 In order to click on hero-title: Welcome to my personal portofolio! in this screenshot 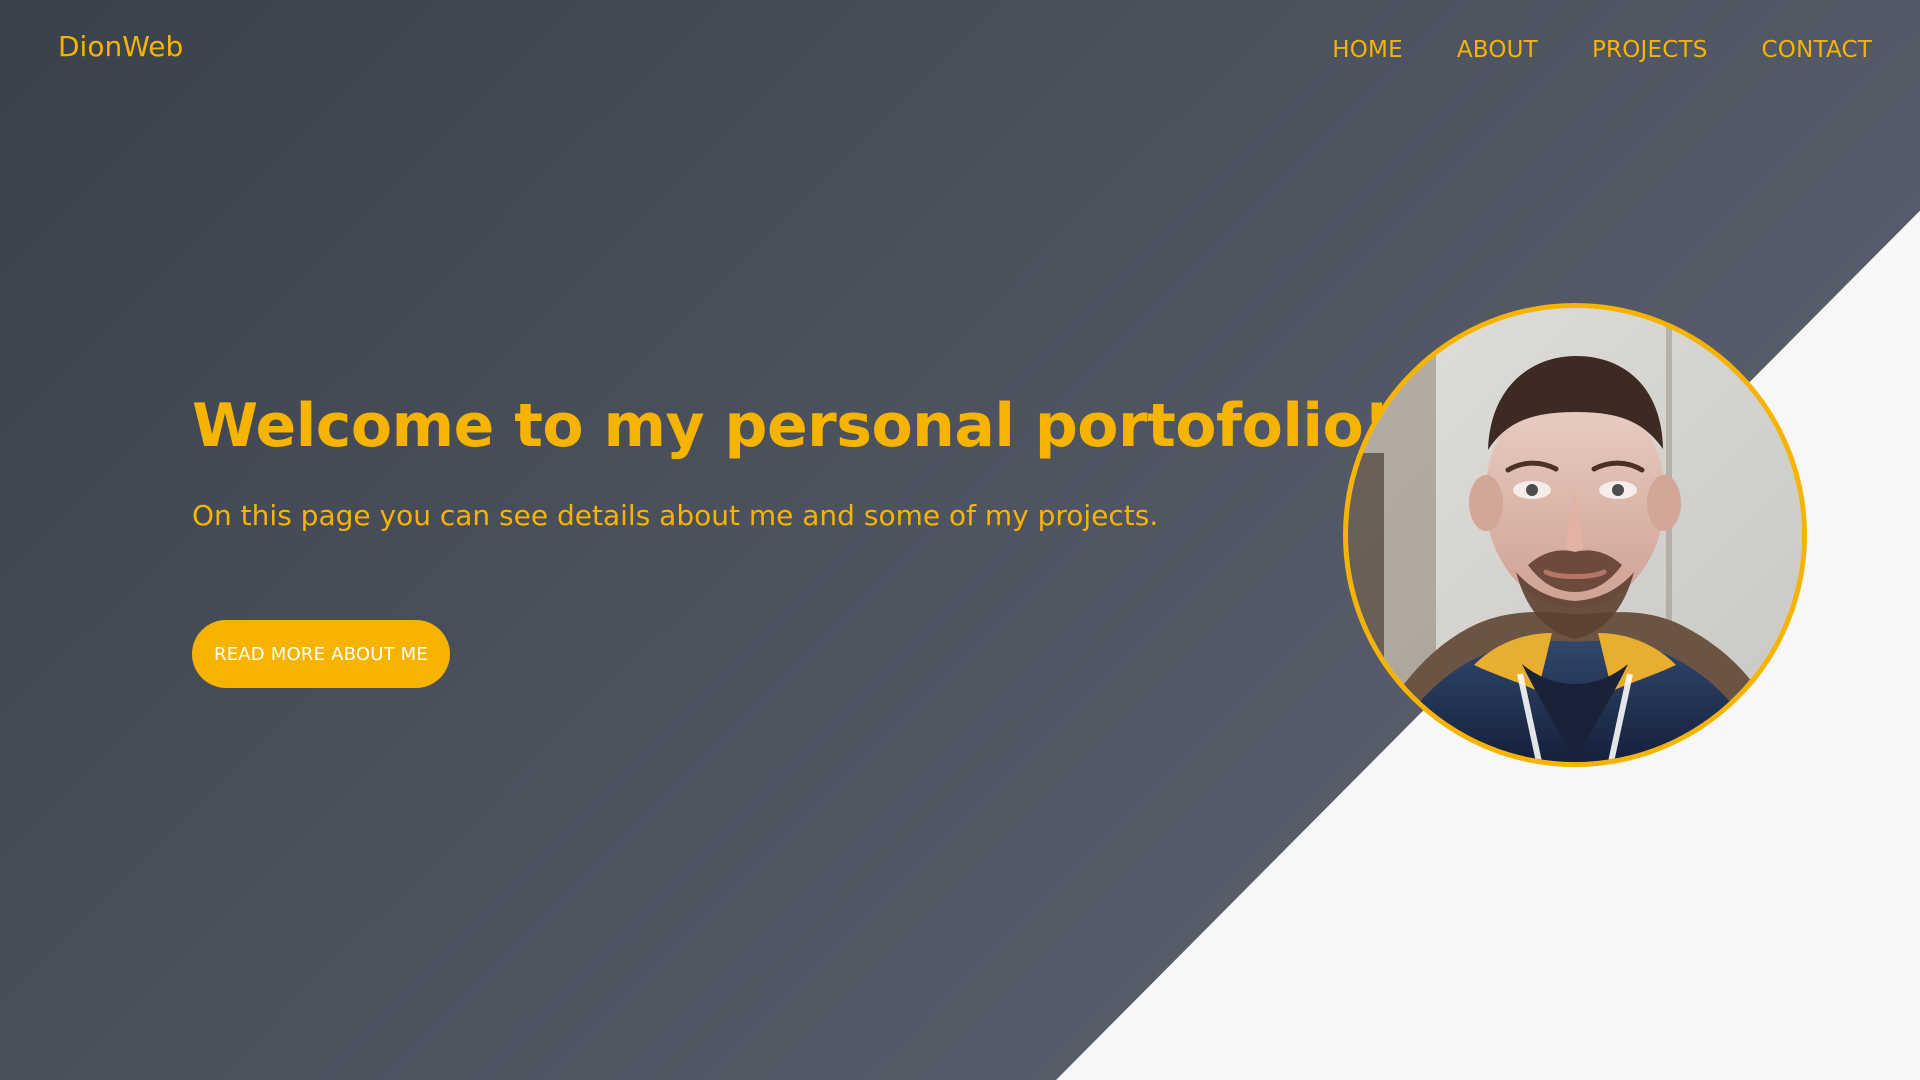, I will do `click(791, 426)`.